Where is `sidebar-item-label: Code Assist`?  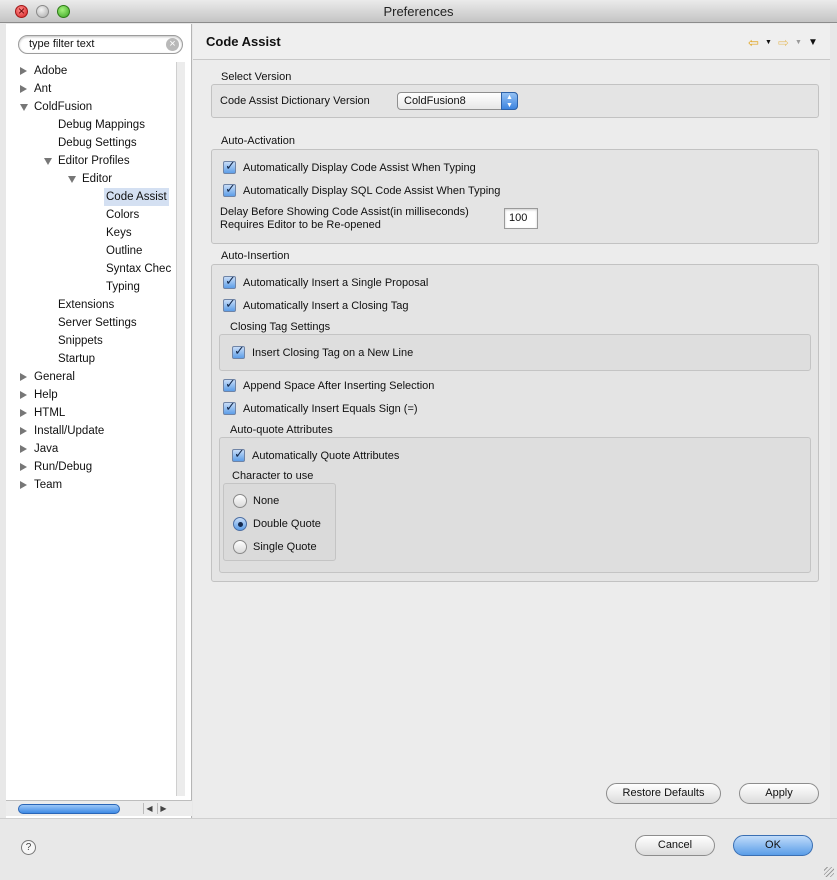 sidebar-item-label: Code Assist is located at coordinates (136, 197).